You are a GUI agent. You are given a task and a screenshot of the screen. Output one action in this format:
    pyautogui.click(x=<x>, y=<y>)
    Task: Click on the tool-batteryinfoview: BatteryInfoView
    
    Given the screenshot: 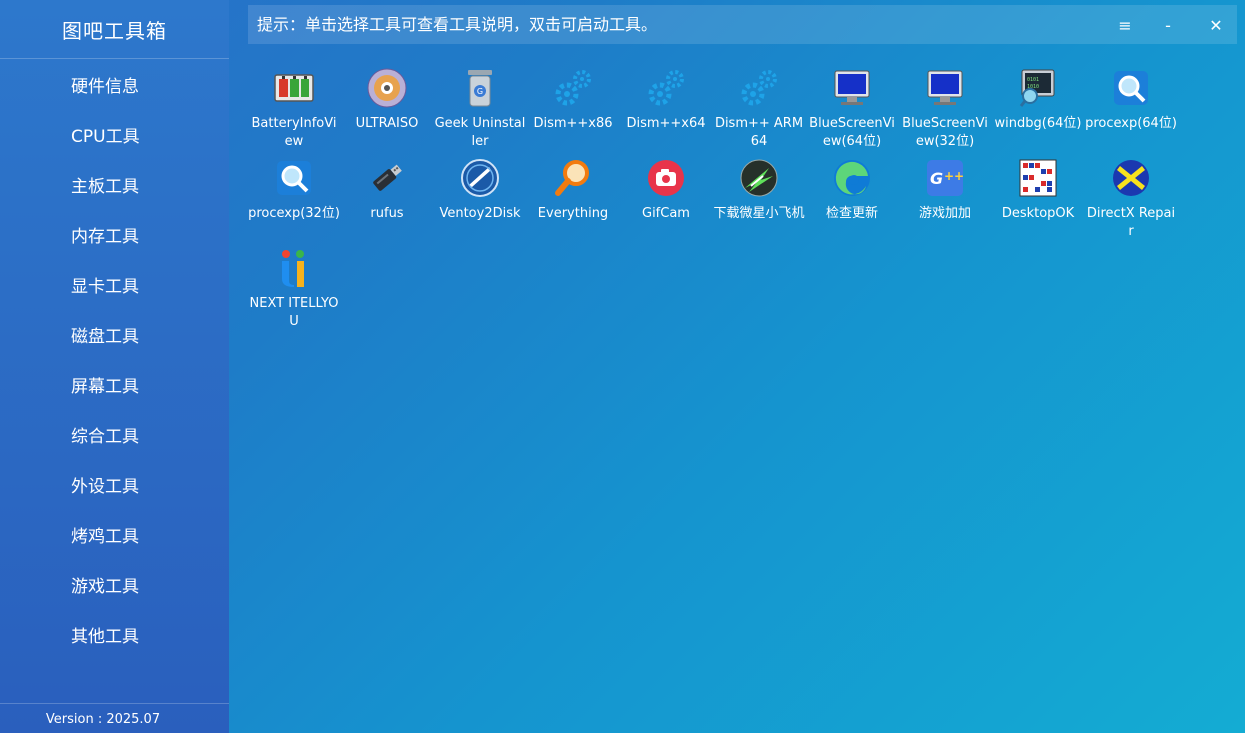 What is the action you would take?
    pyautogui.click(x=294, y=110)
    